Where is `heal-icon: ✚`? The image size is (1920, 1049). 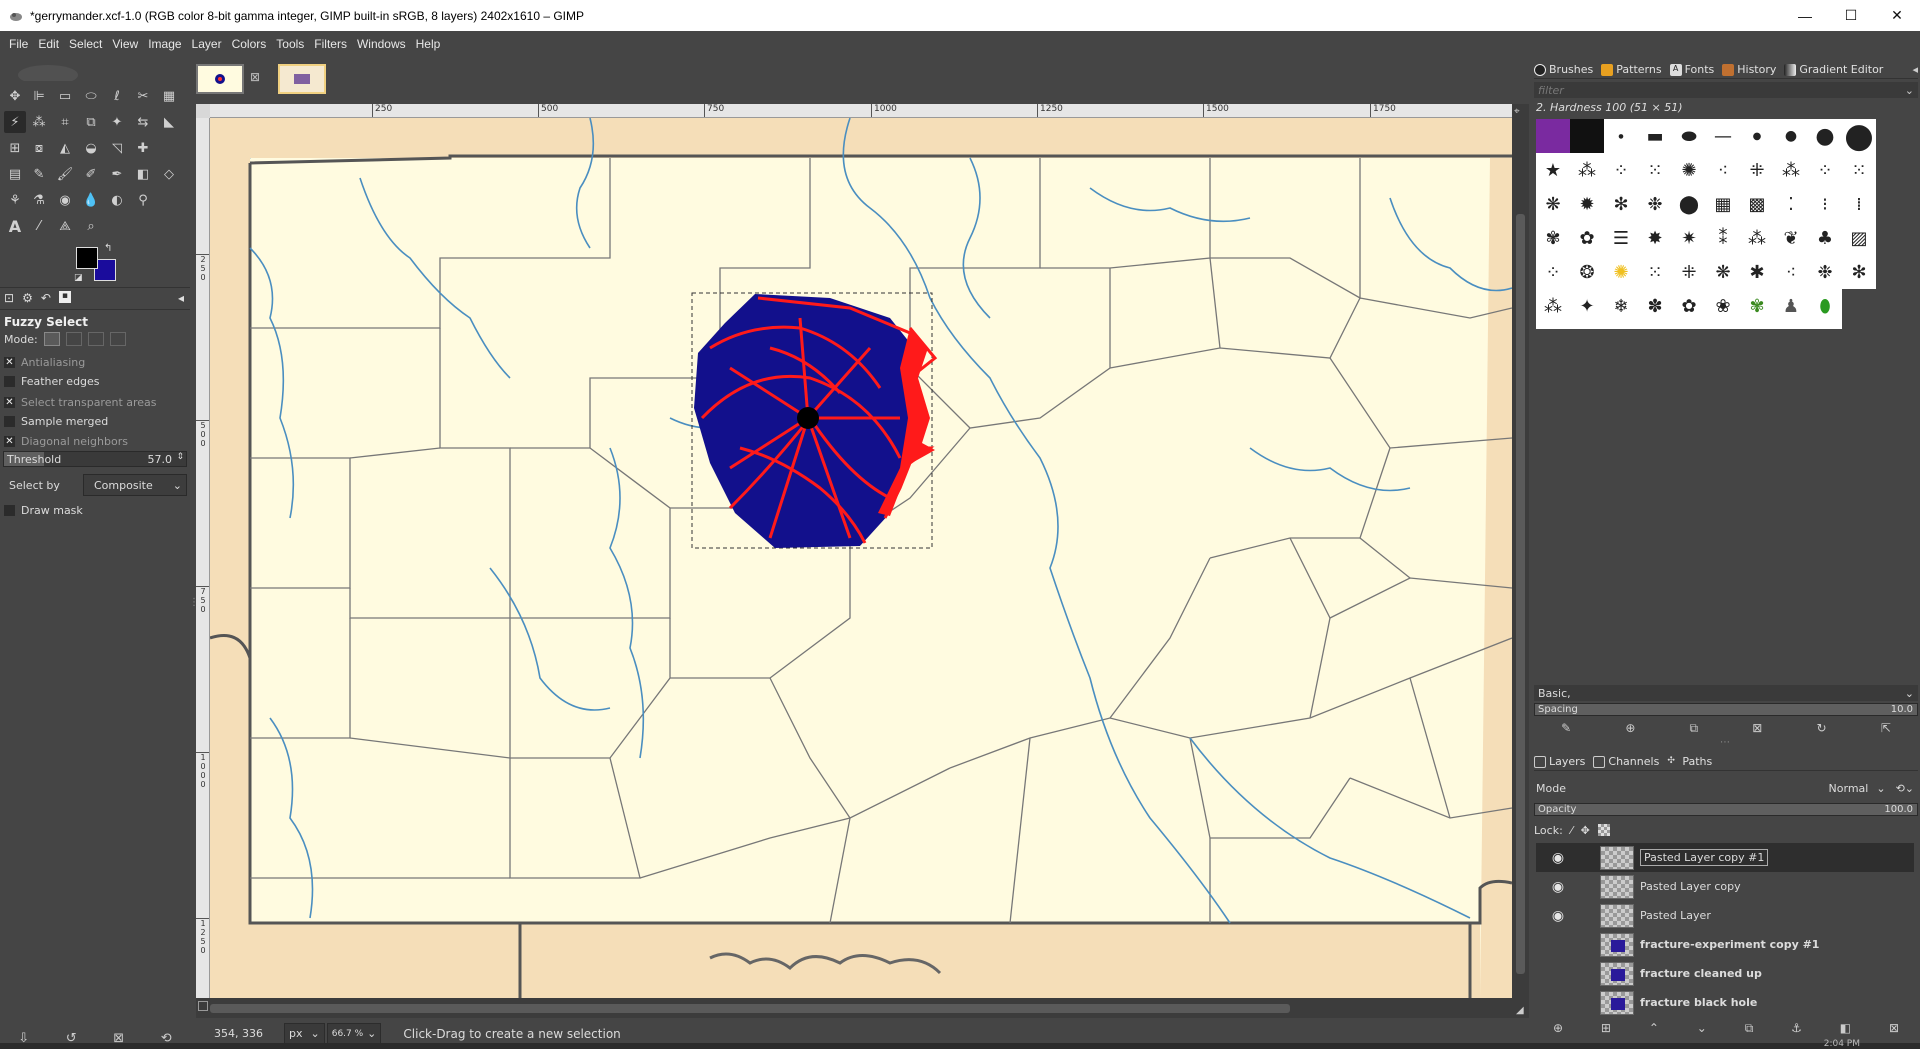 heal-icon: ✚ is located at coordinates (143, 148).